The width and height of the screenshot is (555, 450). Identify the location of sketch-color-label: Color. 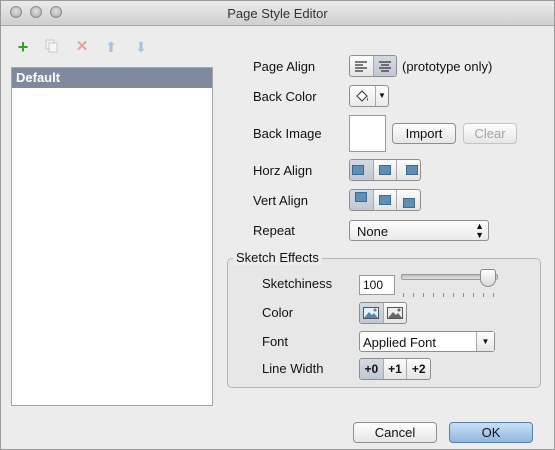
(278, 312).